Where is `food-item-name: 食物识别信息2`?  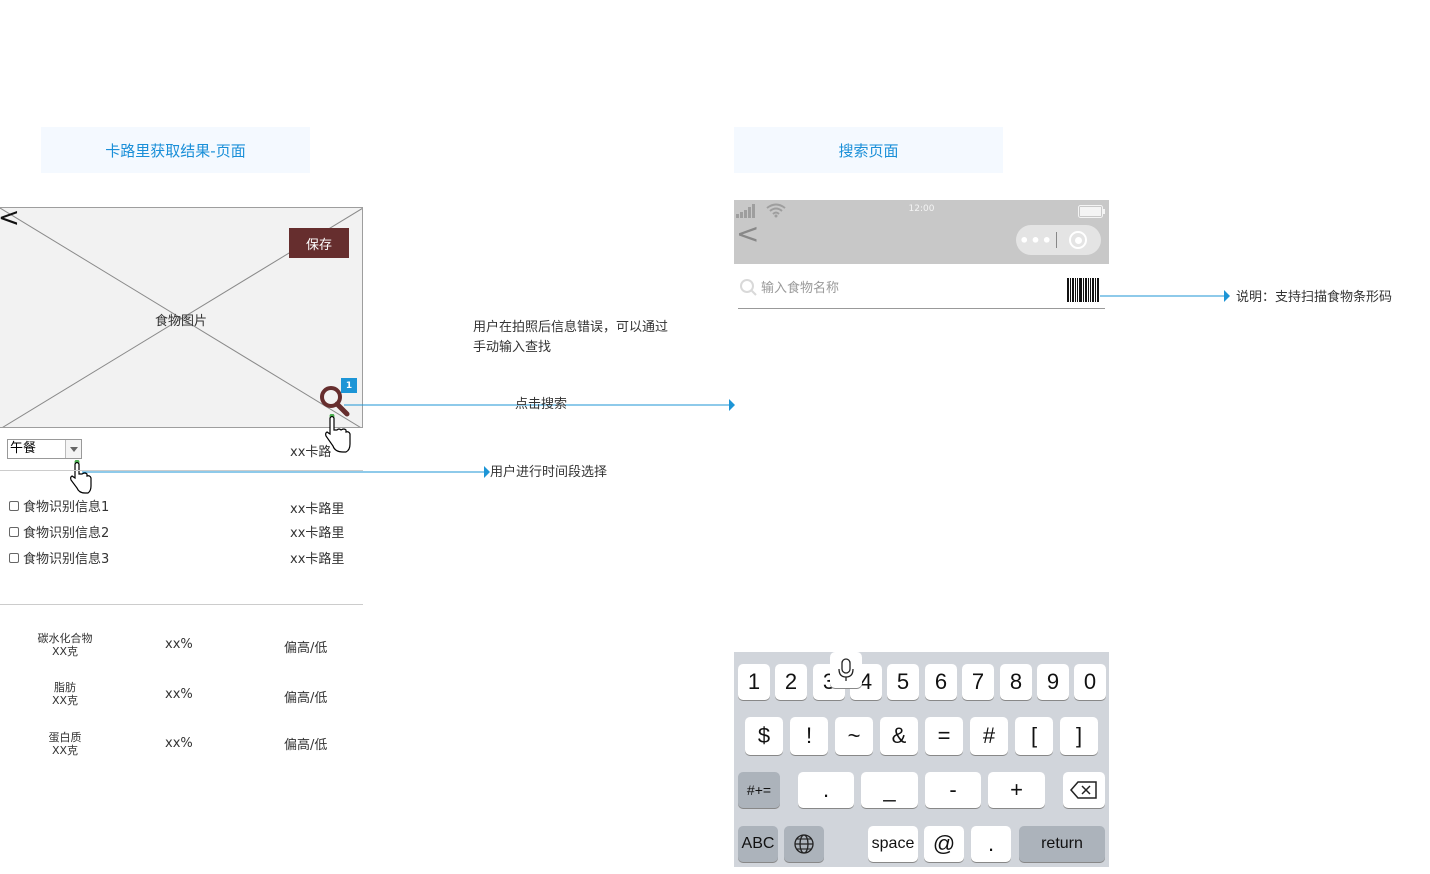
food-item-name: 食物识别信息2 is located at coordinates (66, 533).